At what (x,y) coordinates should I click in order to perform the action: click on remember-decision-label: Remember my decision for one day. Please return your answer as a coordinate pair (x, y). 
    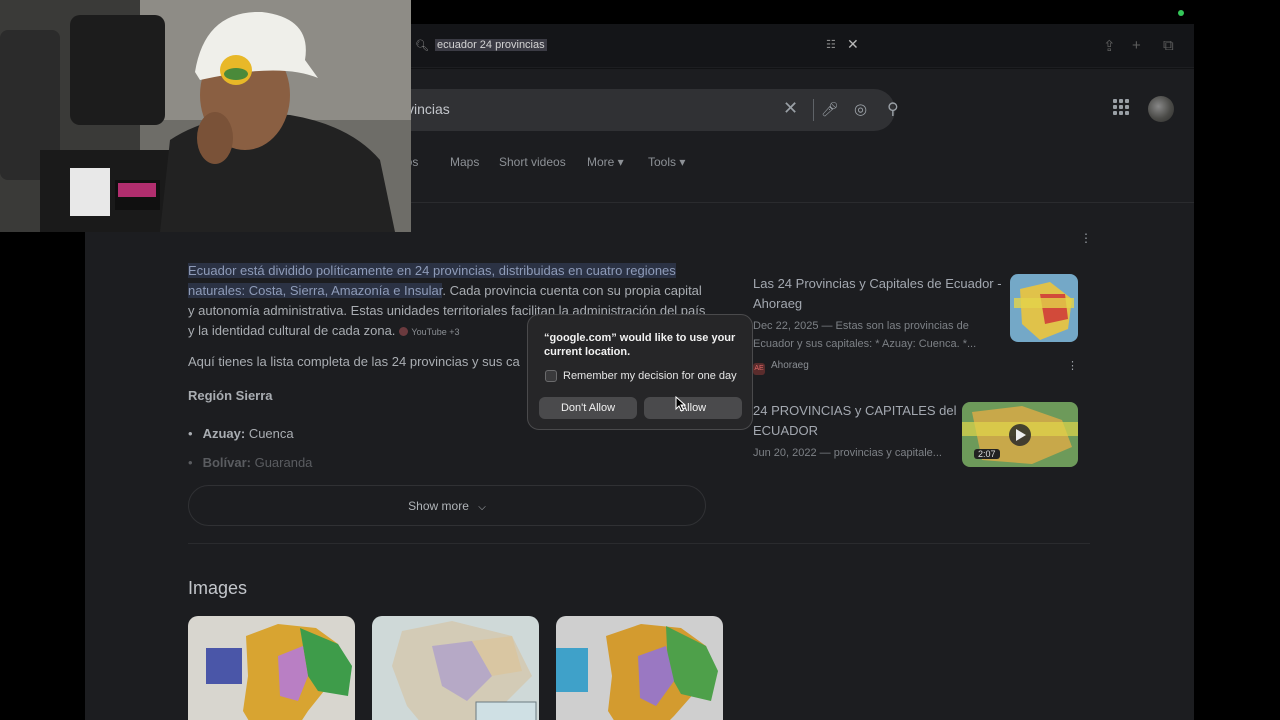
    Looking at the image, I should click on (650, 376).